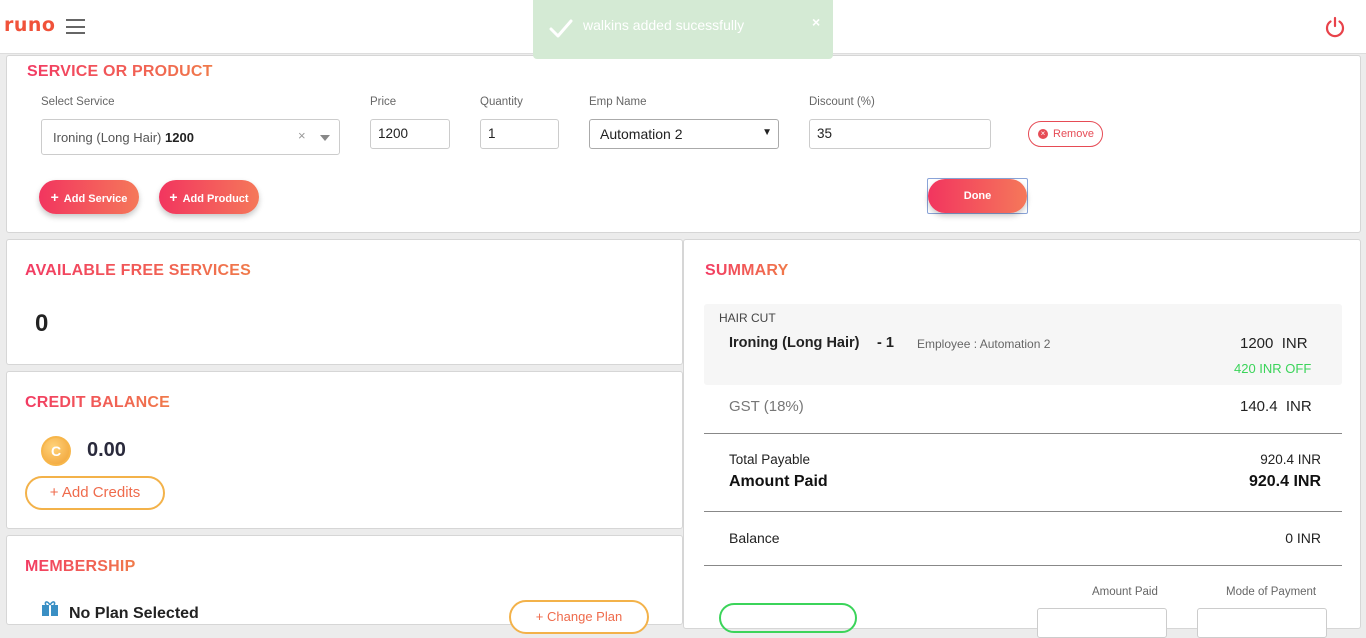 This screenshot has height=638, width=1366. What do you see at coordinates (1303, 538) in the screenshot?
I see `balance-value: 0 INR` at bounding box center [1303, 538].